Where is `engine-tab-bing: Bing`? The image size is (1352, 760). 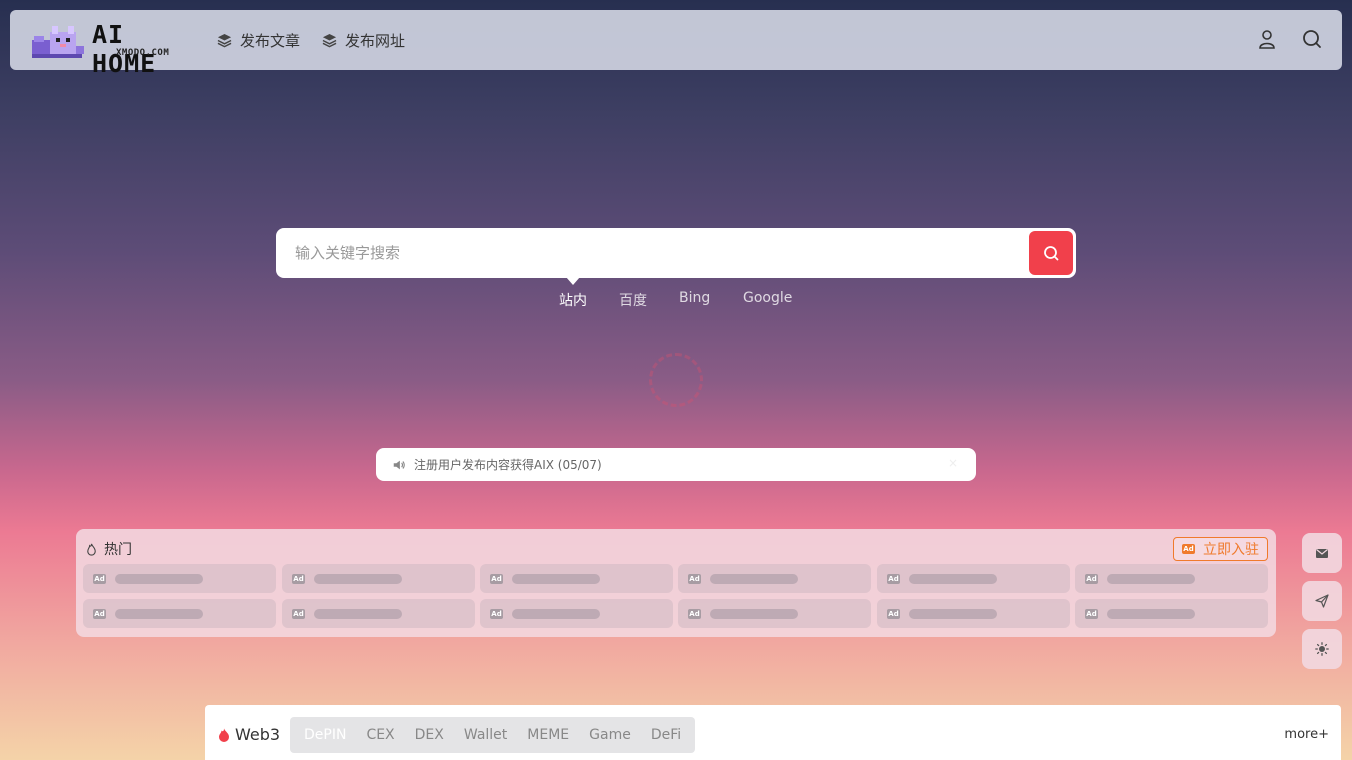 engine-tab-bing: Bing is located at coordinates (694, 298).